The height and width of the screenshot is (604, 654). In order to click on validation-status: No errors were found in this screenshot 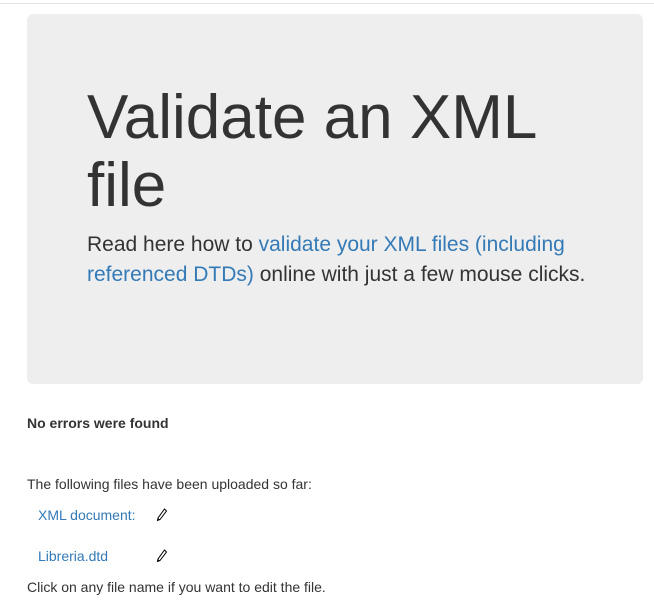, I will do `click(98, 423)`.